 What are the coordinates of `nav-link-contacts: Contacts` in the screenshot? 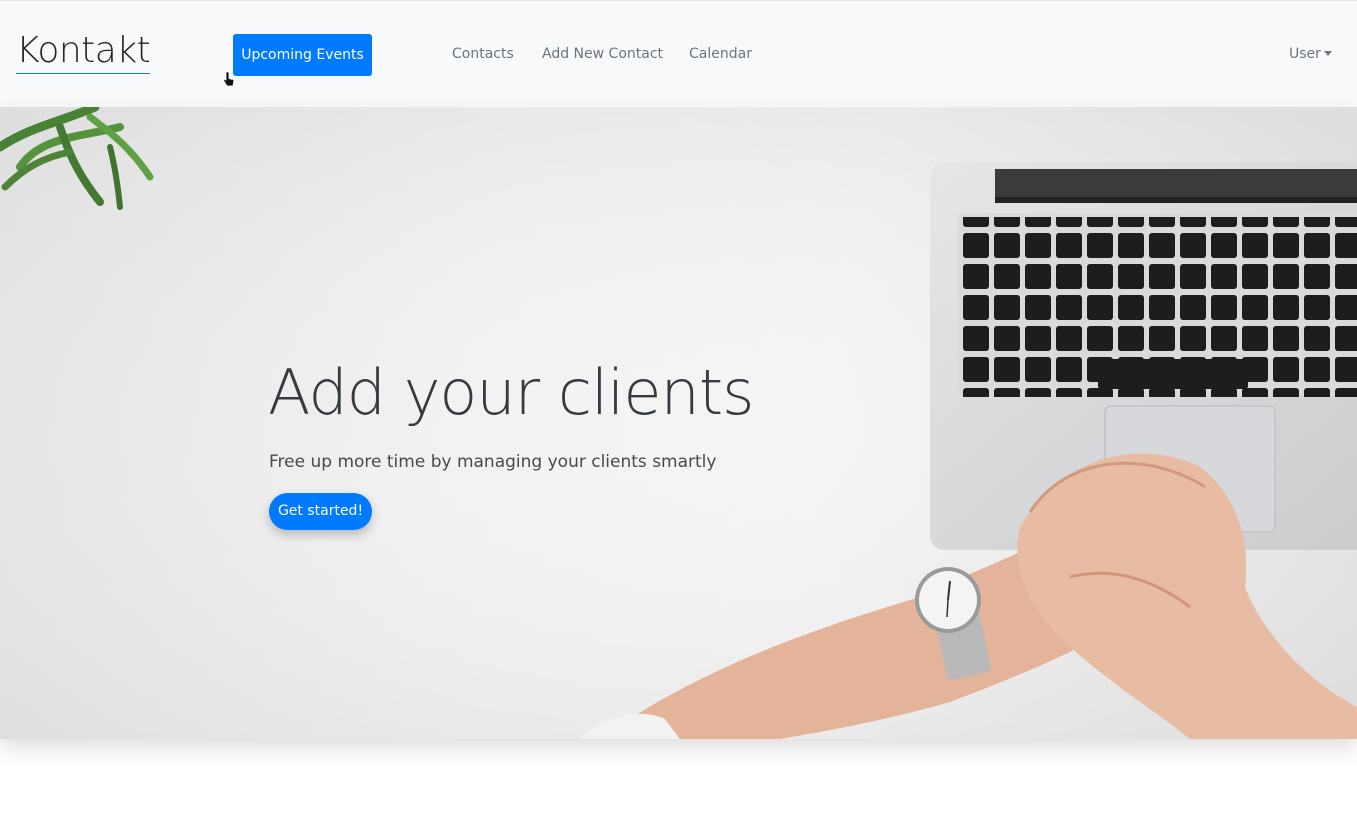 It's located at (483, 54).